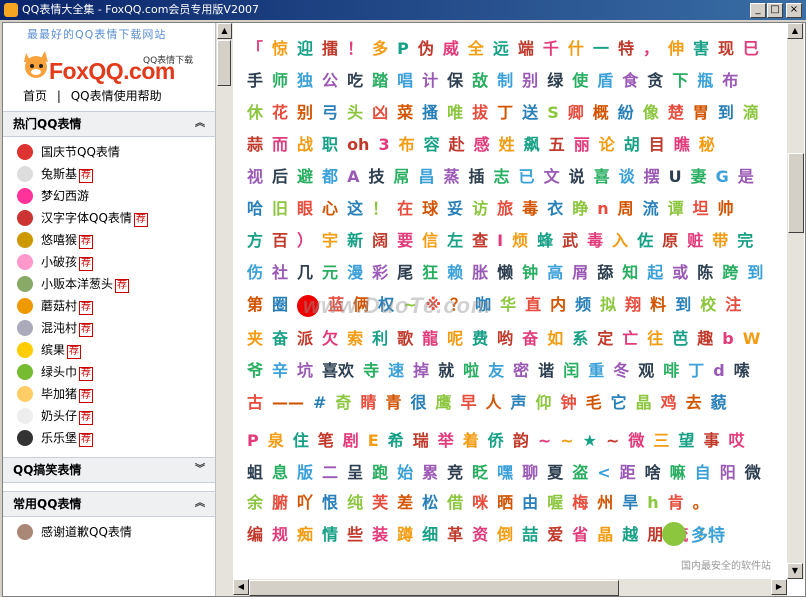 The width and height of the screenshot is (806, 597). I want to click on emoticon-glyph: 痴, so click(305, 533).